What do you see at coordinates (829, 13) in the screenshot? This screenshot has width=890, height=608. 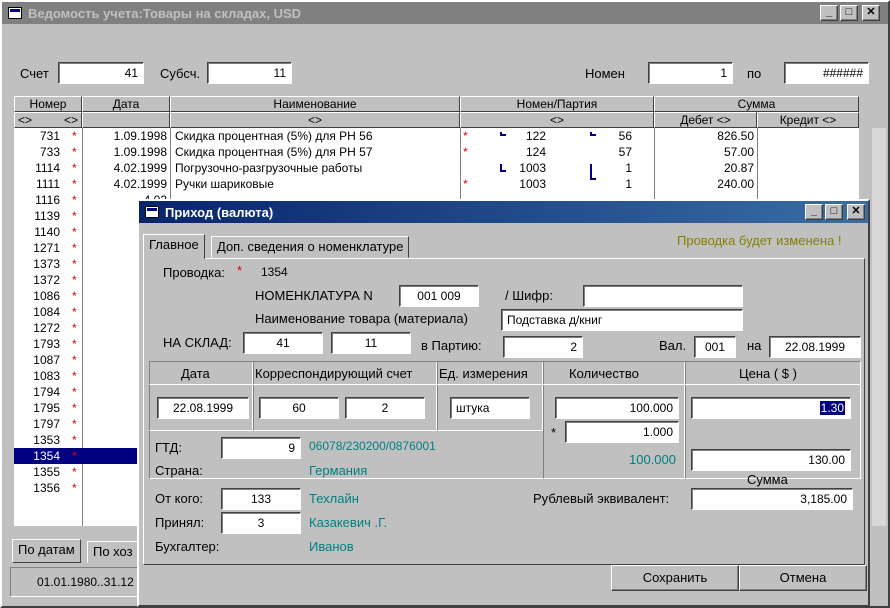 I see `minimize-button: _` at bounding box center [829, 13].